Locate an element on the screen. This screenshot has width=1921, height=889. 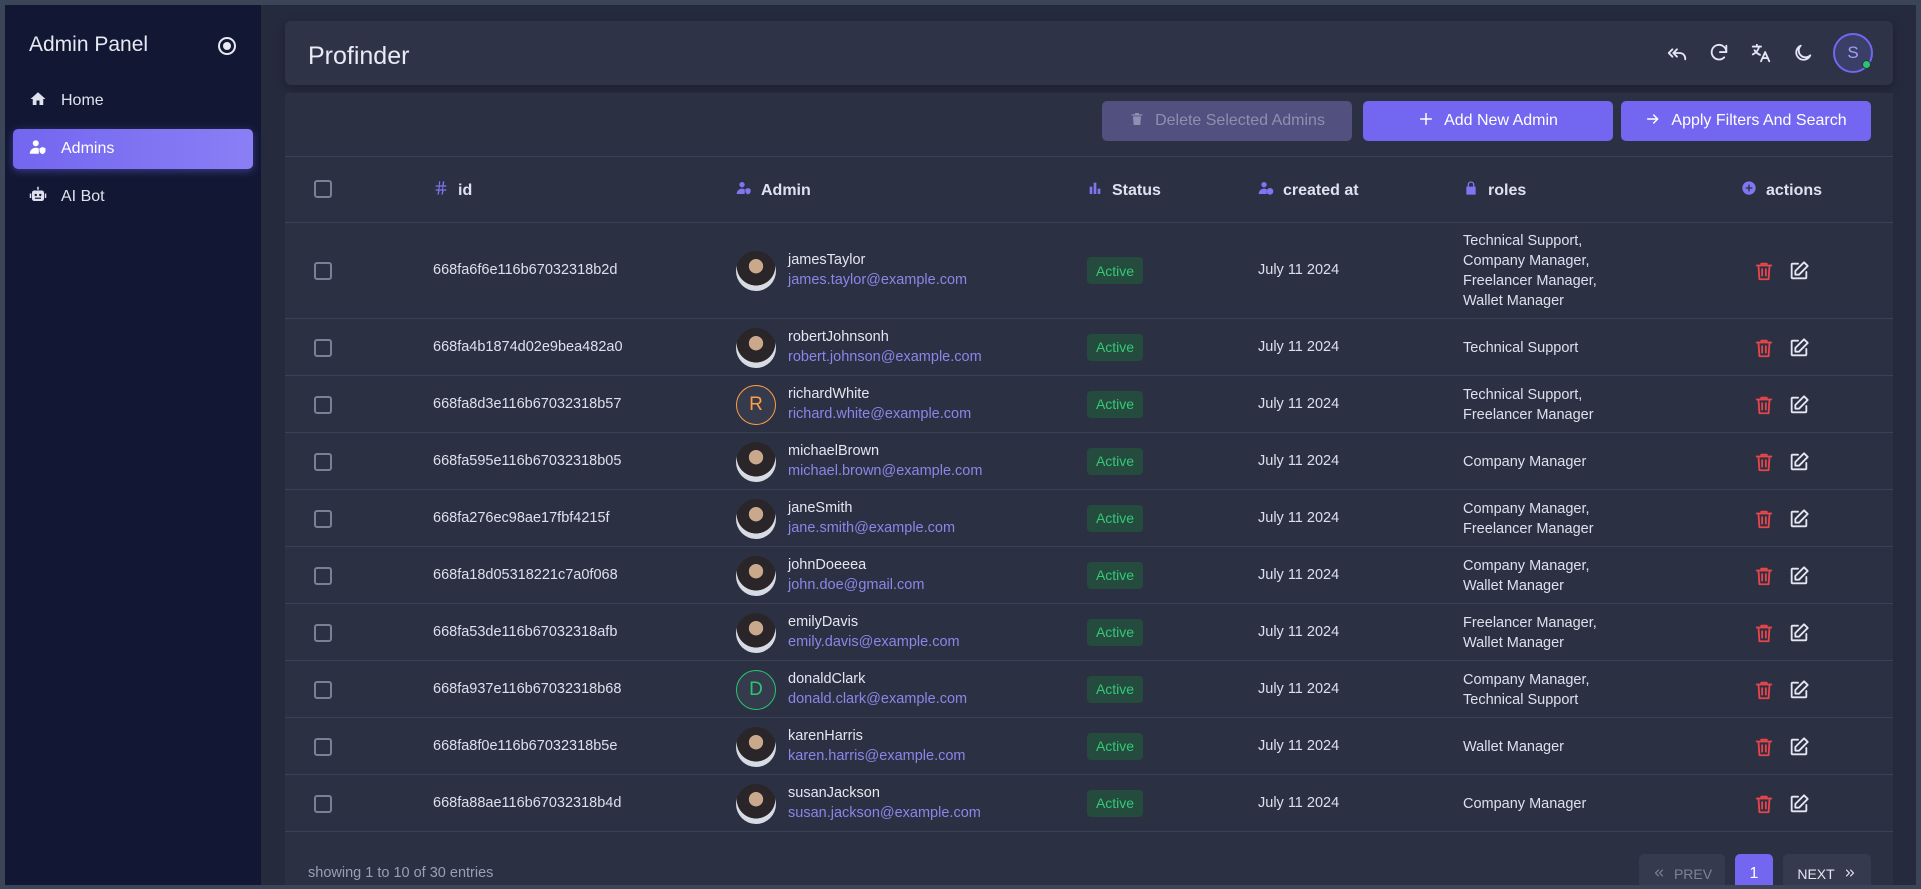
next-page-button: NEXT is located at coordinates (1827, 869).